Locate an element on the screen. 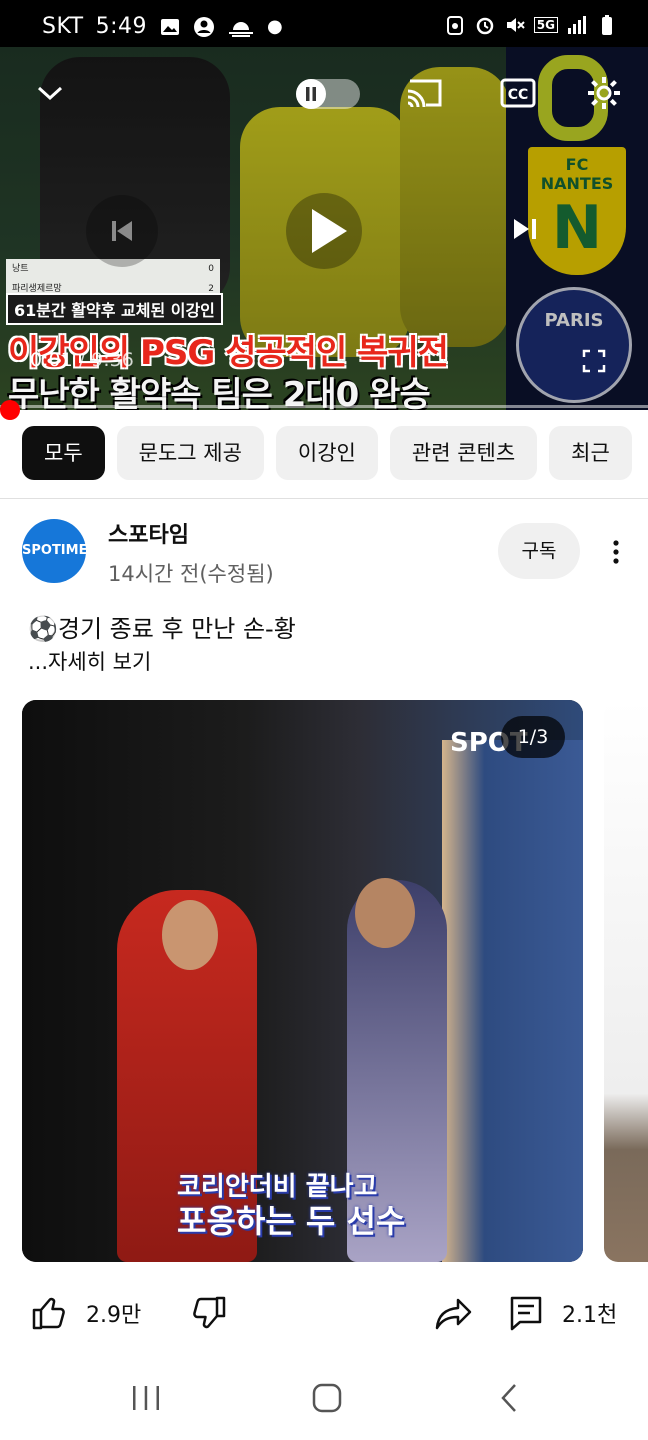 Image resolution: width=648 pixels, height=1440 pixels. pause-icon is located at coordinates (311, 94).